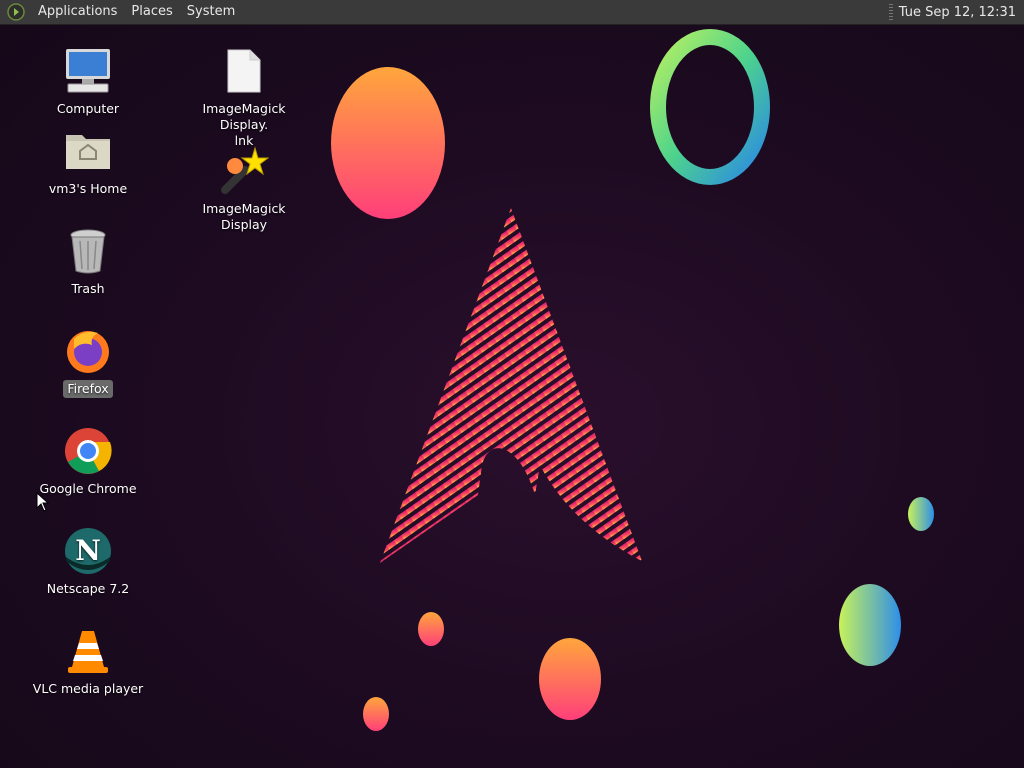  What do you see at coordinates (88, 151) in the screenshot?
I see `home-folder-icon` at bounding box center [88, 151].